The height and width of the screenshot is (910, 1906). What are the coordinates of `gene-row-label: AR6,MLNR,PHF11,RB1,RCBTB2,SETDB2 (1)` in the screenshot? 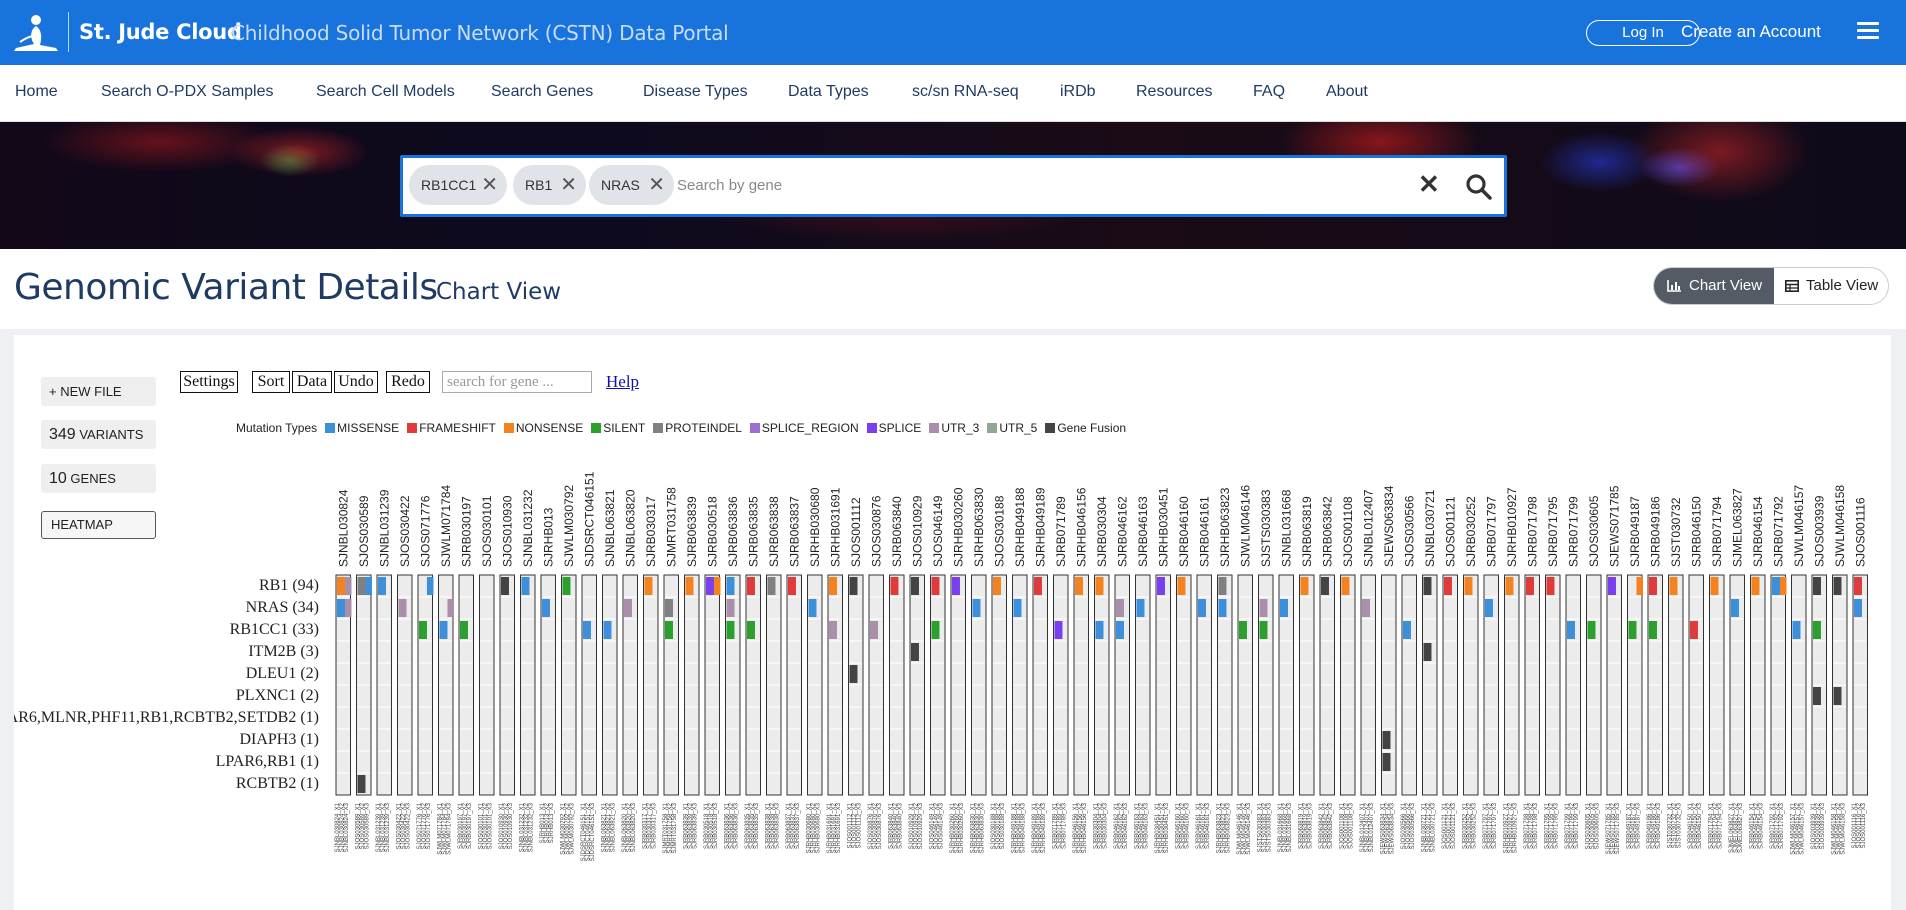 It's located at (166, 717).